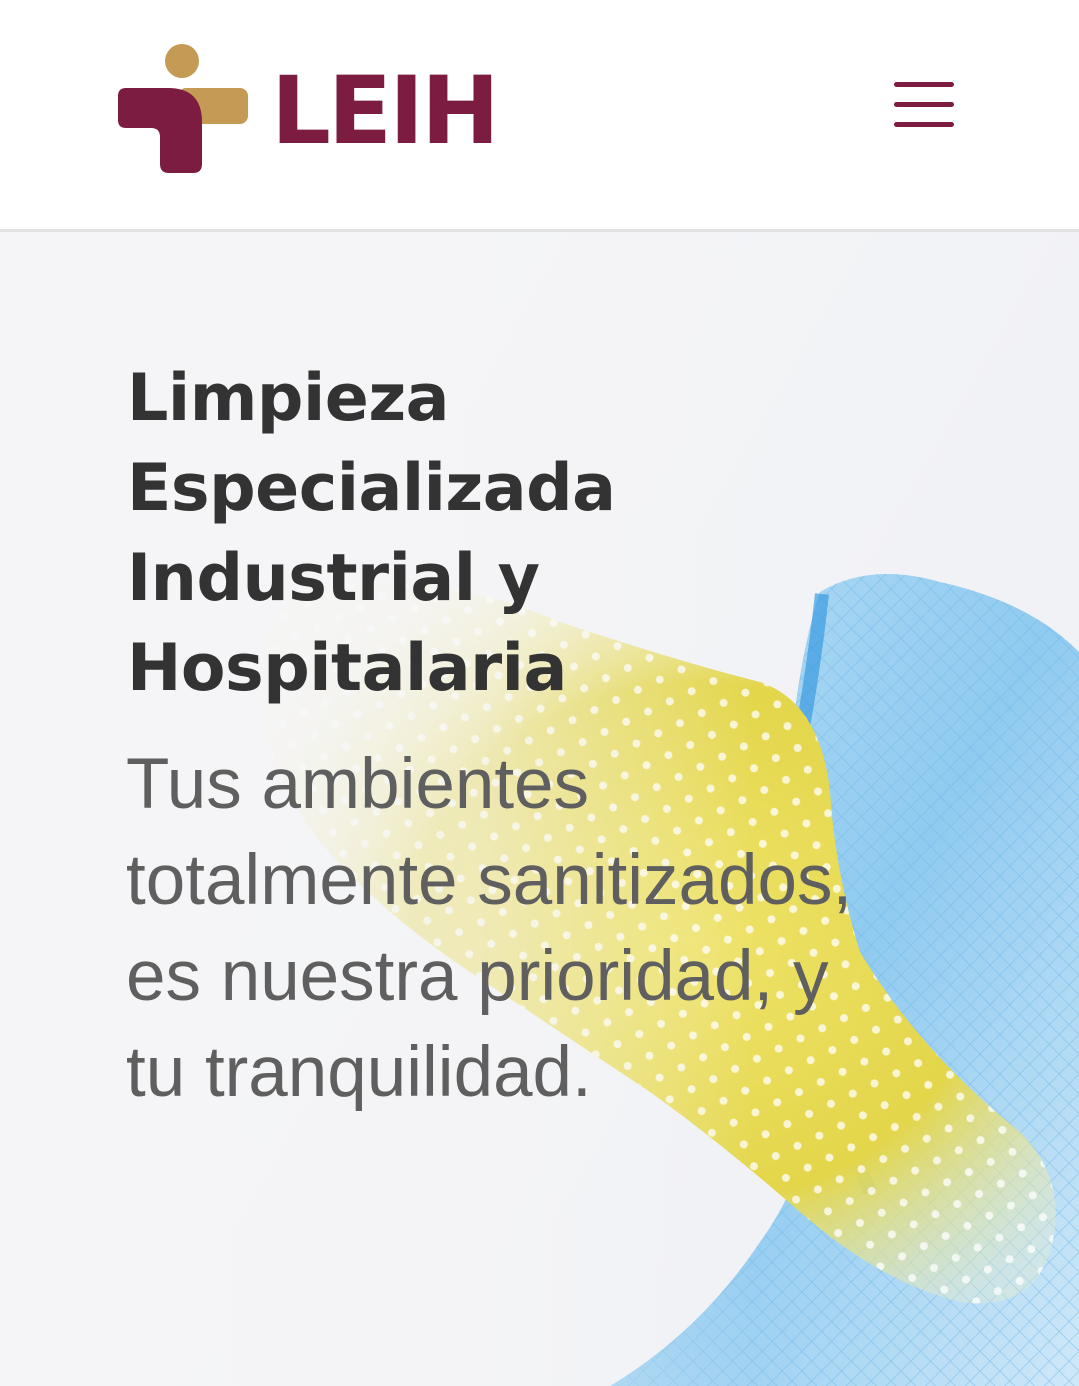 This screenshot has height=1386, width=1079. I want to click on menu-bar-middle, so click(924, 104).